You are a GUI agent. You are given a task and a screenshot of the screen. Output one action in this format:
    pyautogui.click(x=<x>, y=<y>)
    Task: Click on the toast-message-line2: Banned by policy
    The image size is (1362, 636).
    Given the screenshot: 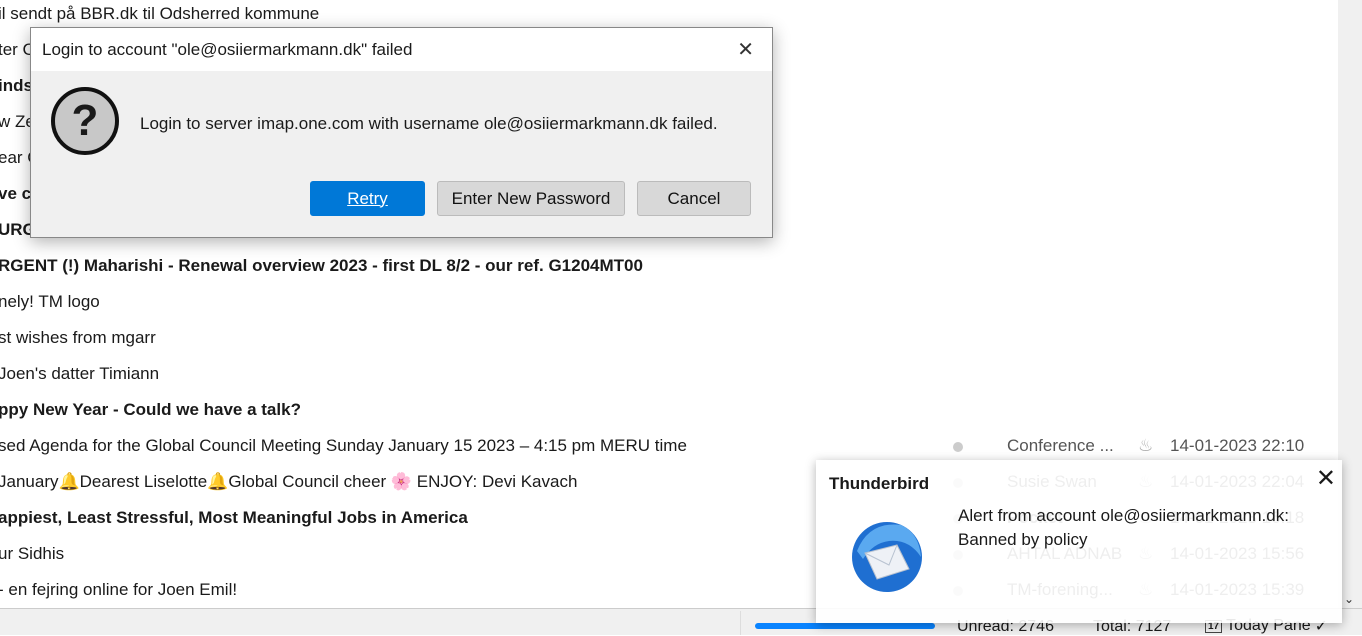 What is the action you would take?
    pyautogui.click(x=1023, y=539)
    